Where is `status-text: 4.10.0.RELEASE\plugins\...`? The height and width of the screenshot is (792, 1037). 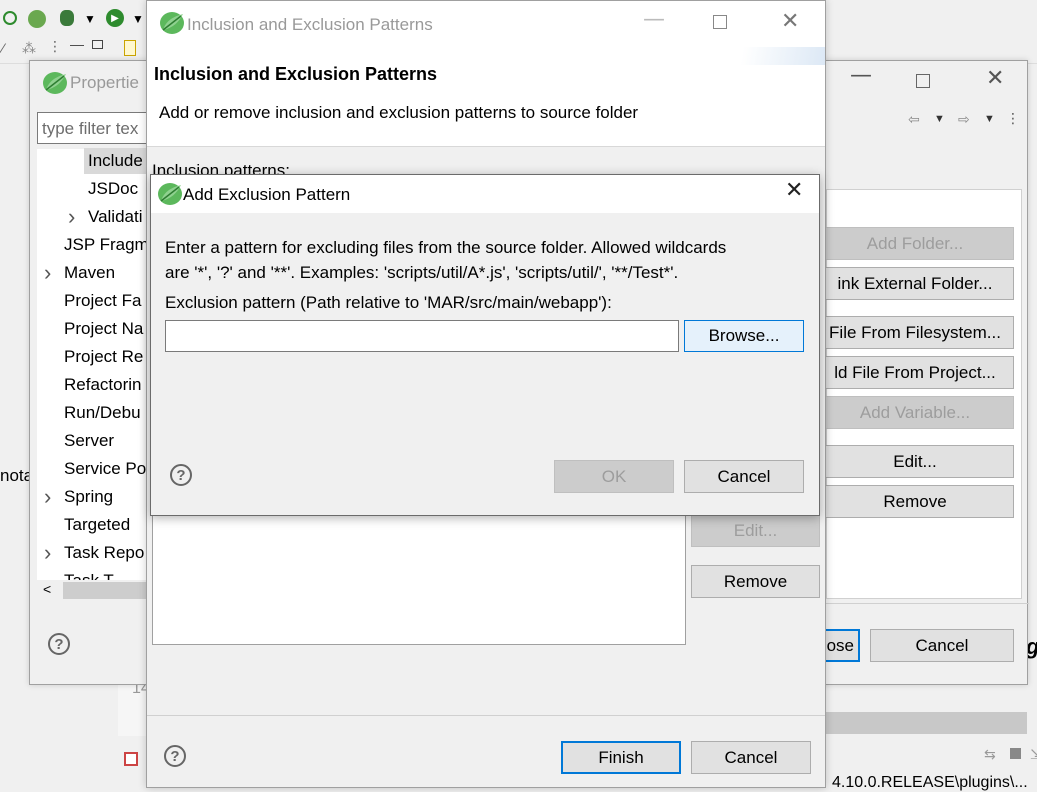 status-text: 4.10.0.RELEASE\plugins\... is located at coordinates (930, 782).